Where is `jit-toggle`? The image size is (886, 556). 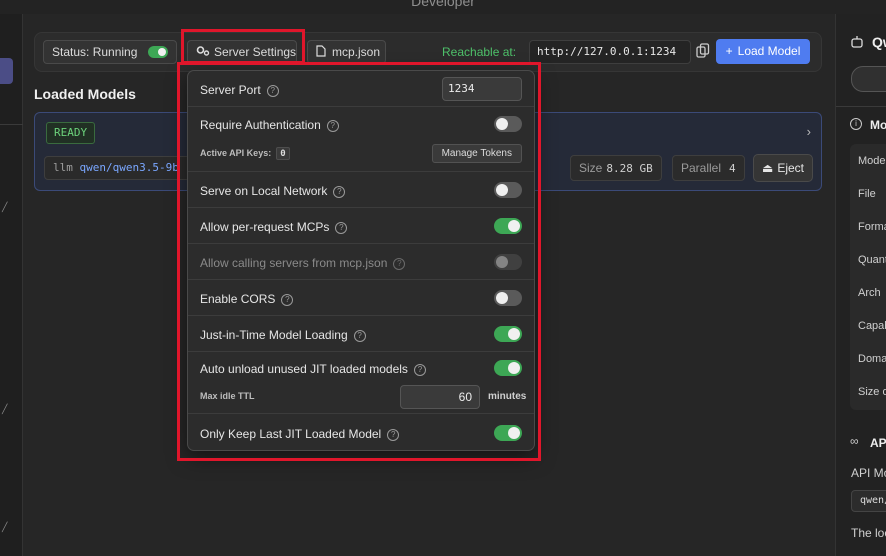 jit-toggle is located at coordinates (508, 334).